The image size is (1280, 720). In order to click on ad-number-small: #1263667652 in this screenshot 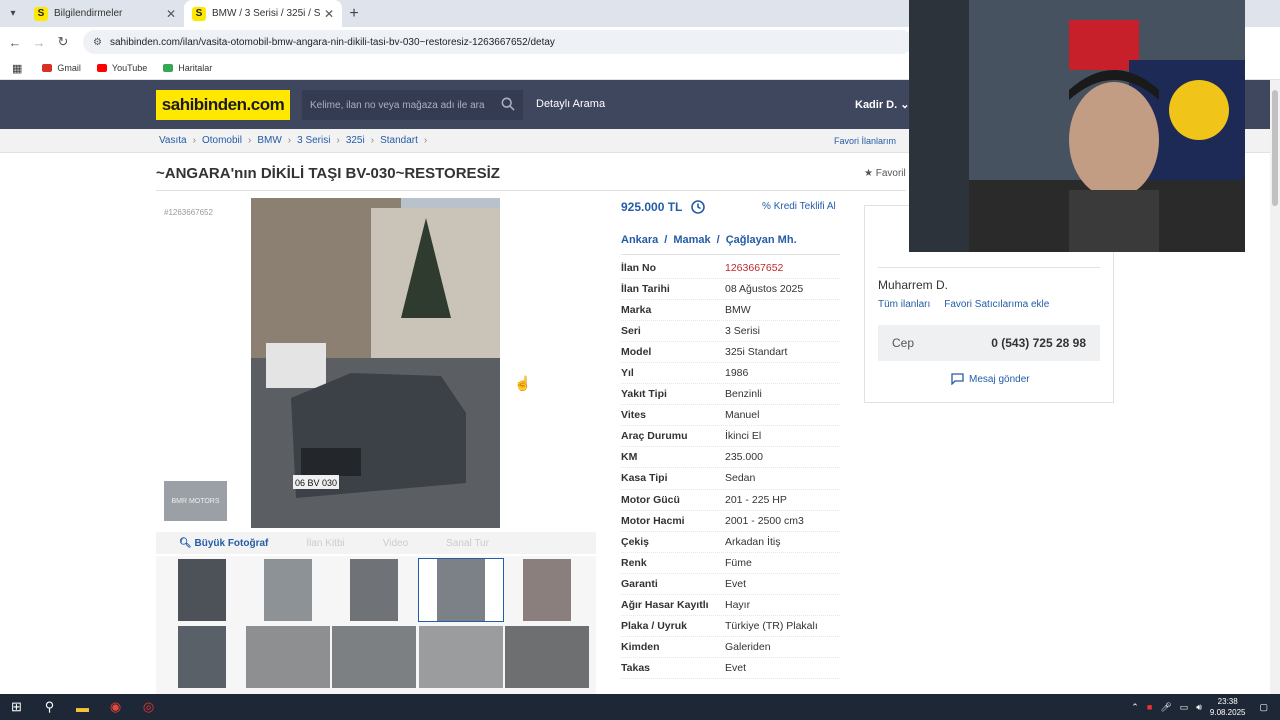, I will do `click(188, 212)`.